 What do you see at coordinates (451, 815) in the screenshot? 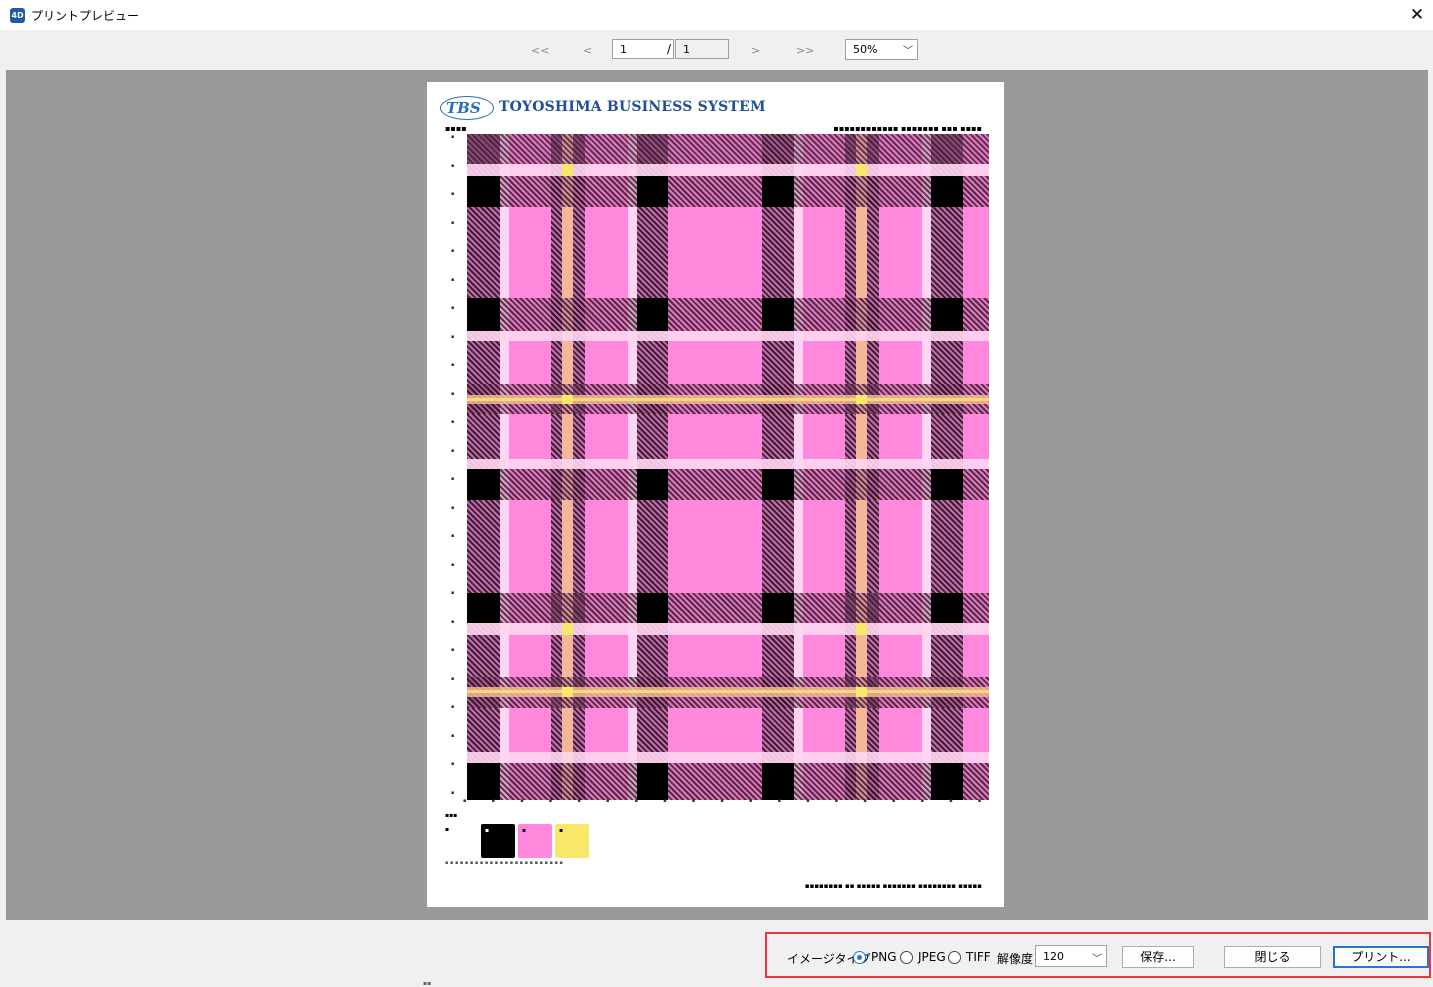
I see `legend-title: ▪▪▪` at bounding box center [451, 815].